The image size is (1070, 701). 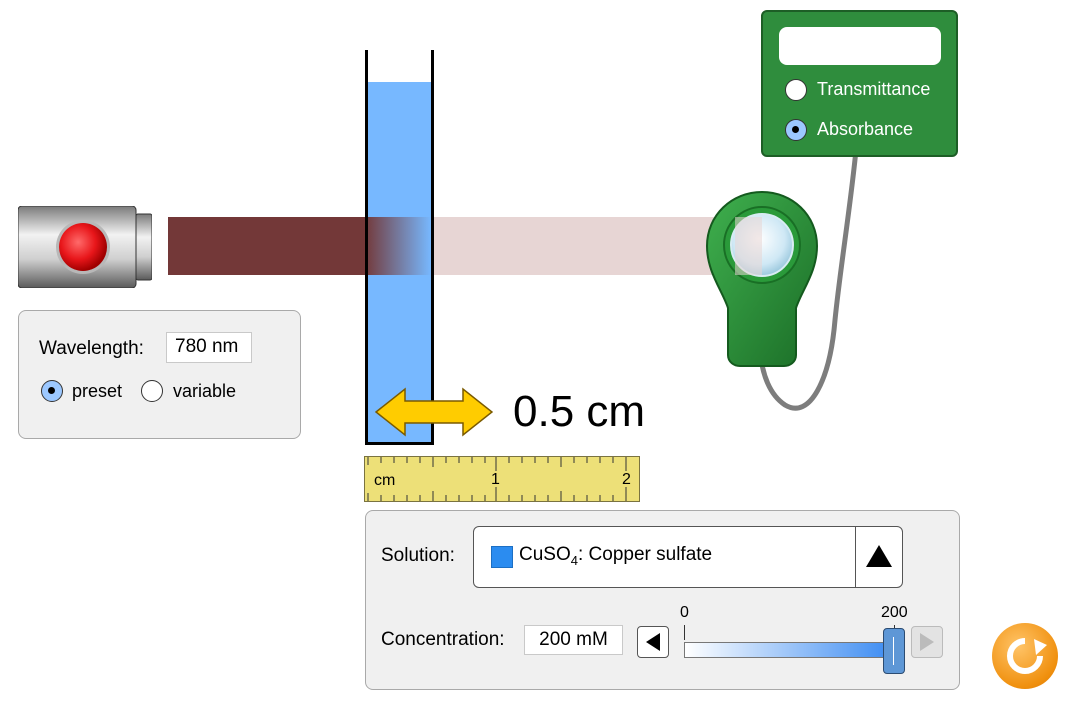 What do you see at coordinates (432, 247) in the screenshot?
I see `cuvette-right-wall` at bounding box center [432, 247].